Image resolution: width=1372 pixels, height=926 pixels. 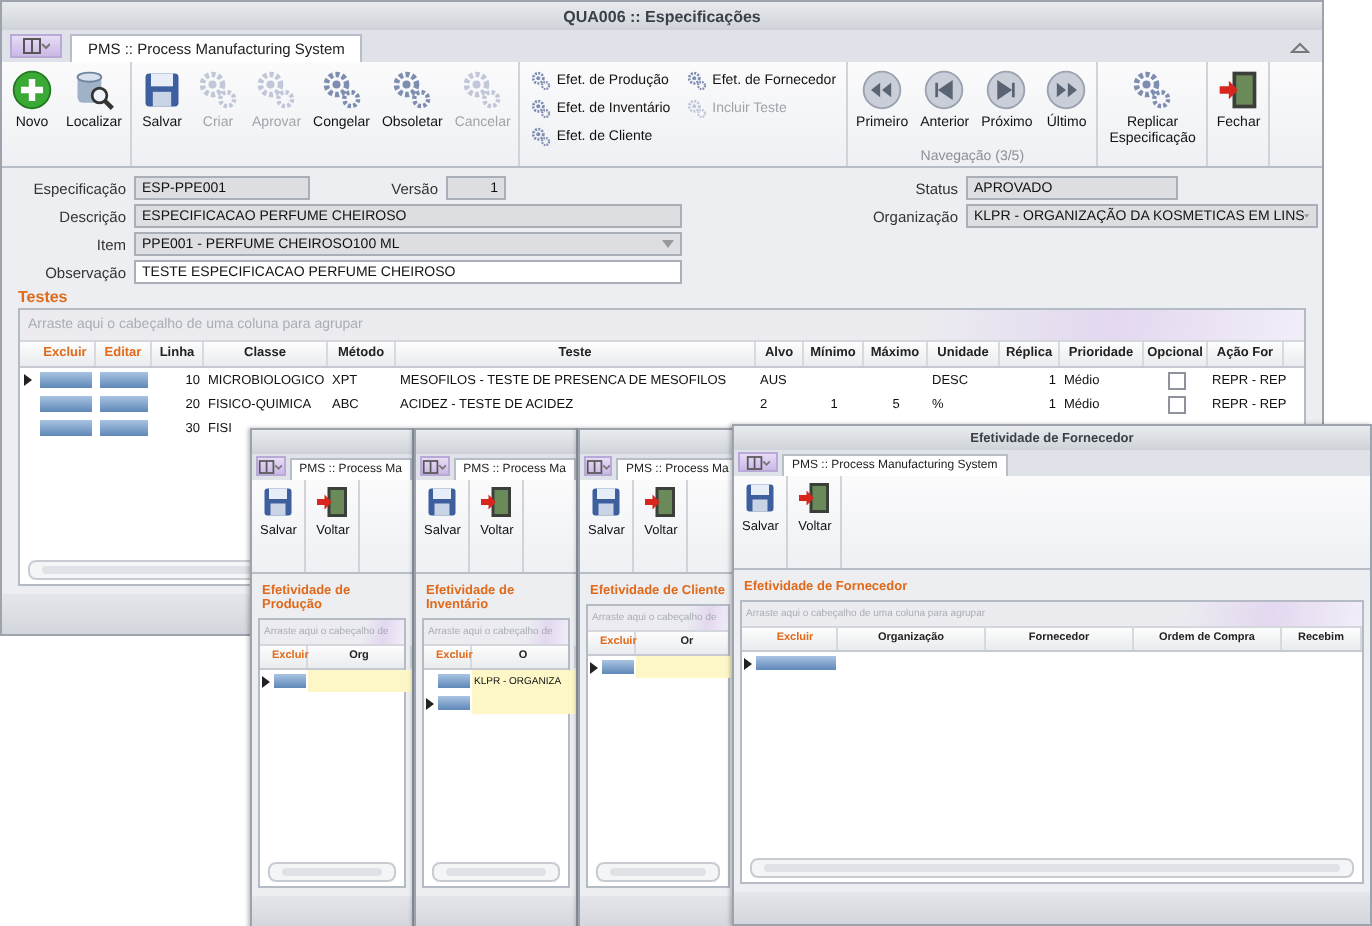 I want to click on skip-back-icon, so click(x=882, y=90).